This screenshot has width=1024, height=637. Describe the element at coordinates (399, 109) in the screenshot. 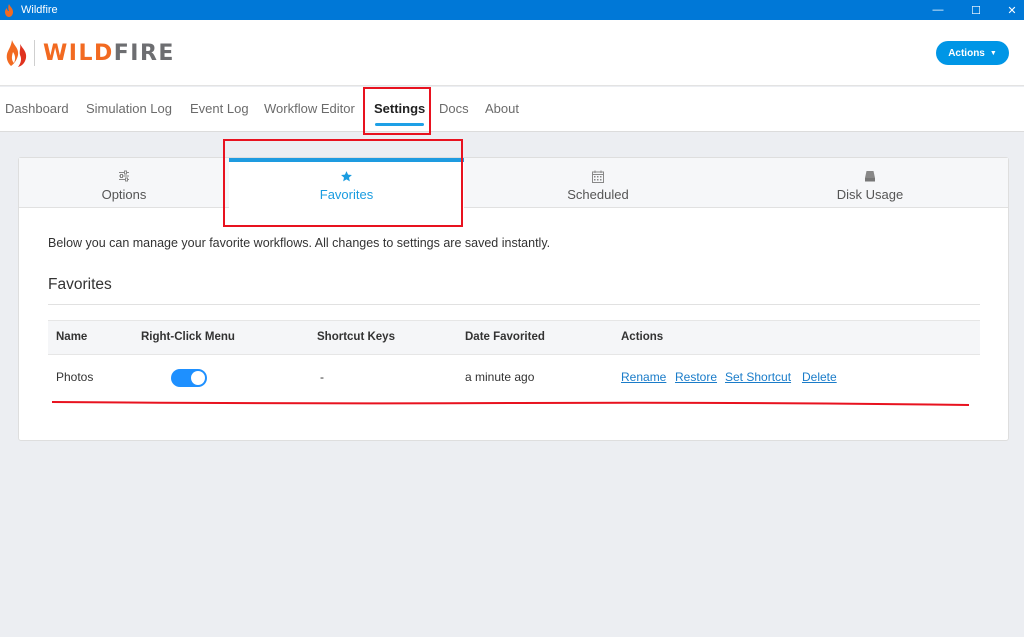

I see `nav-settings: Settings` at that location.